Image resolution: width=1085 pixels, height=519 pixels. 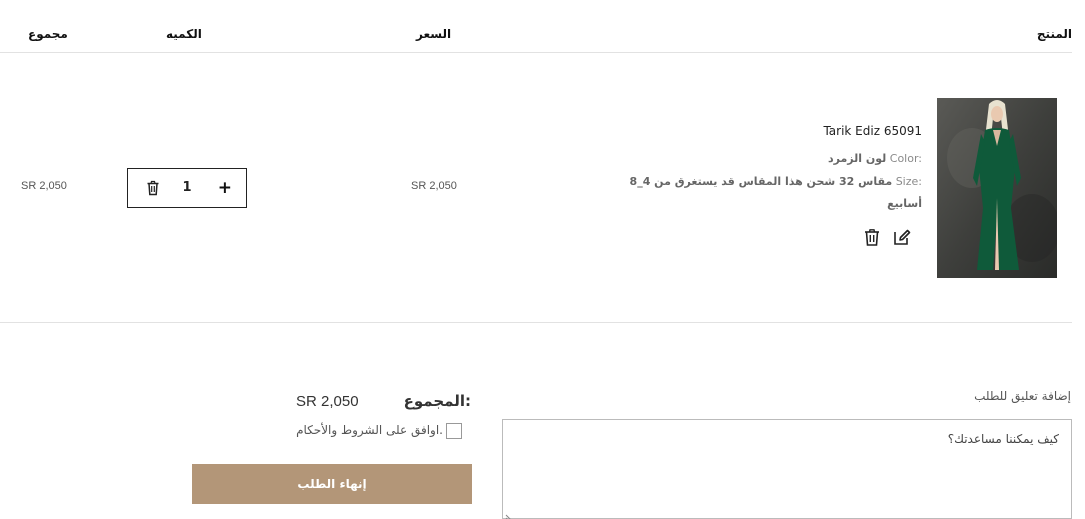 What do you see at coordinates (332, 484) in the screenshot?
I see `checkout-button: إنهاء الطلب` at bounding box center [332, 484].